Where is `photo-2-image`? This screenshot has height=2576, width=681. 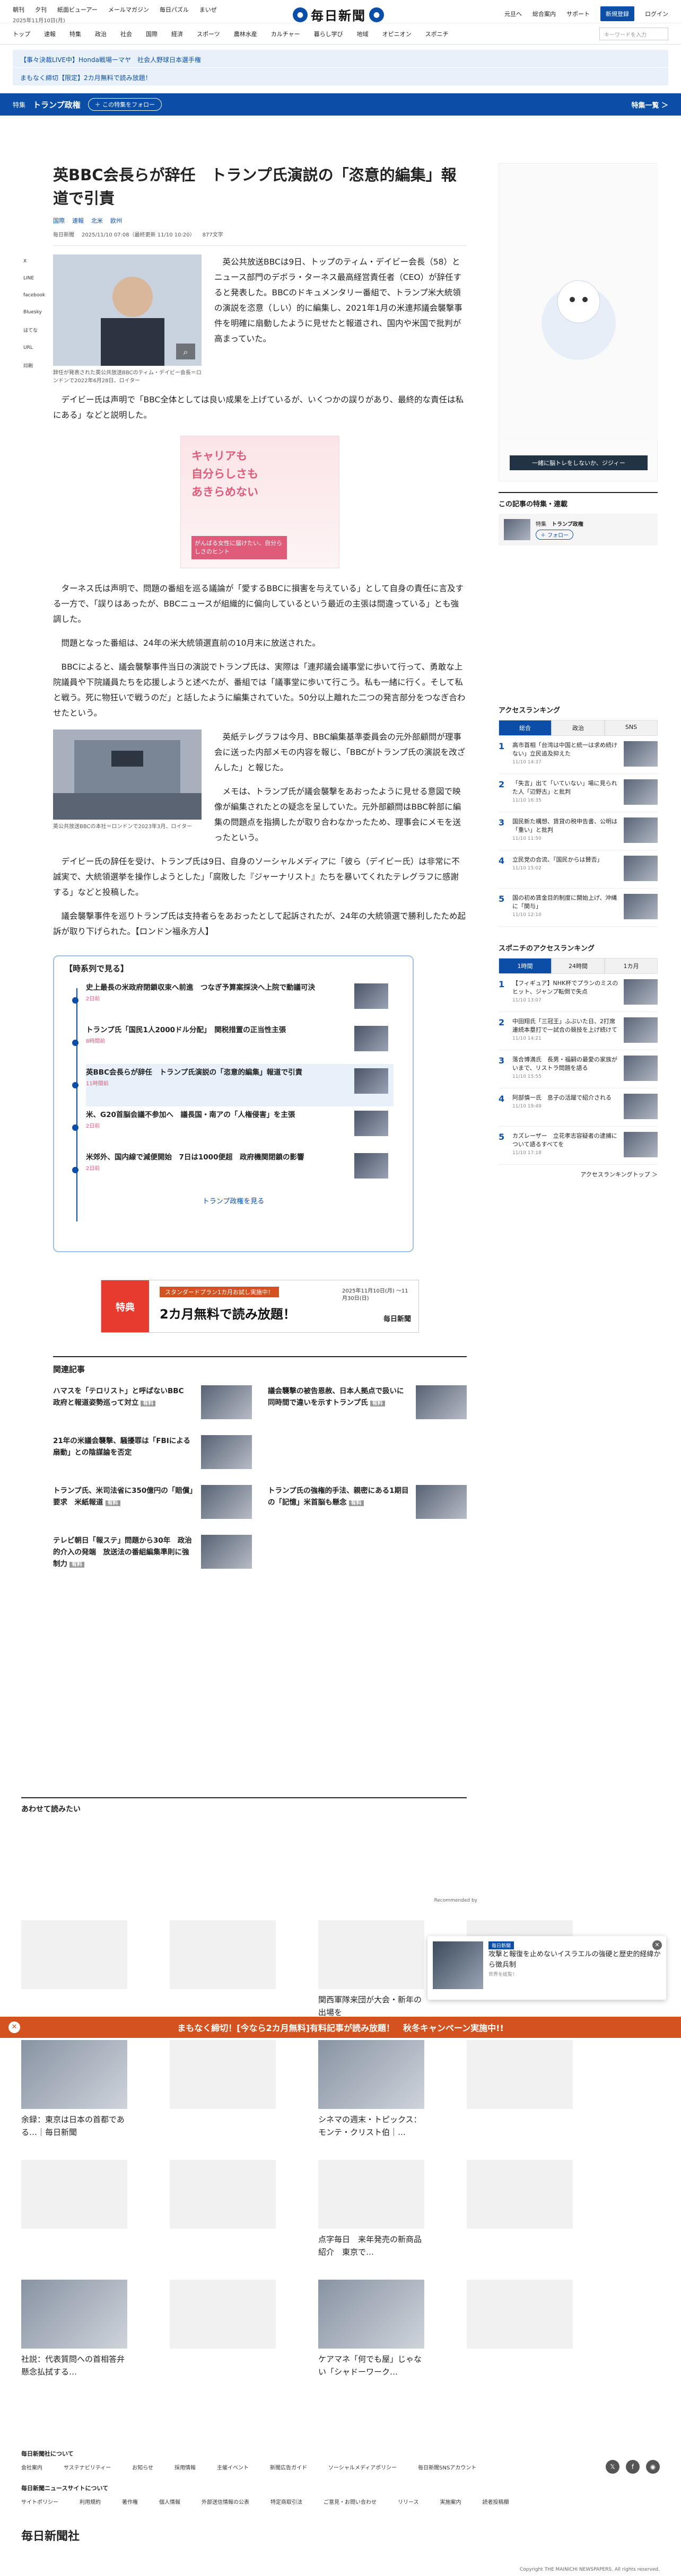 photo-2-image is located at coordinates (128, 774).